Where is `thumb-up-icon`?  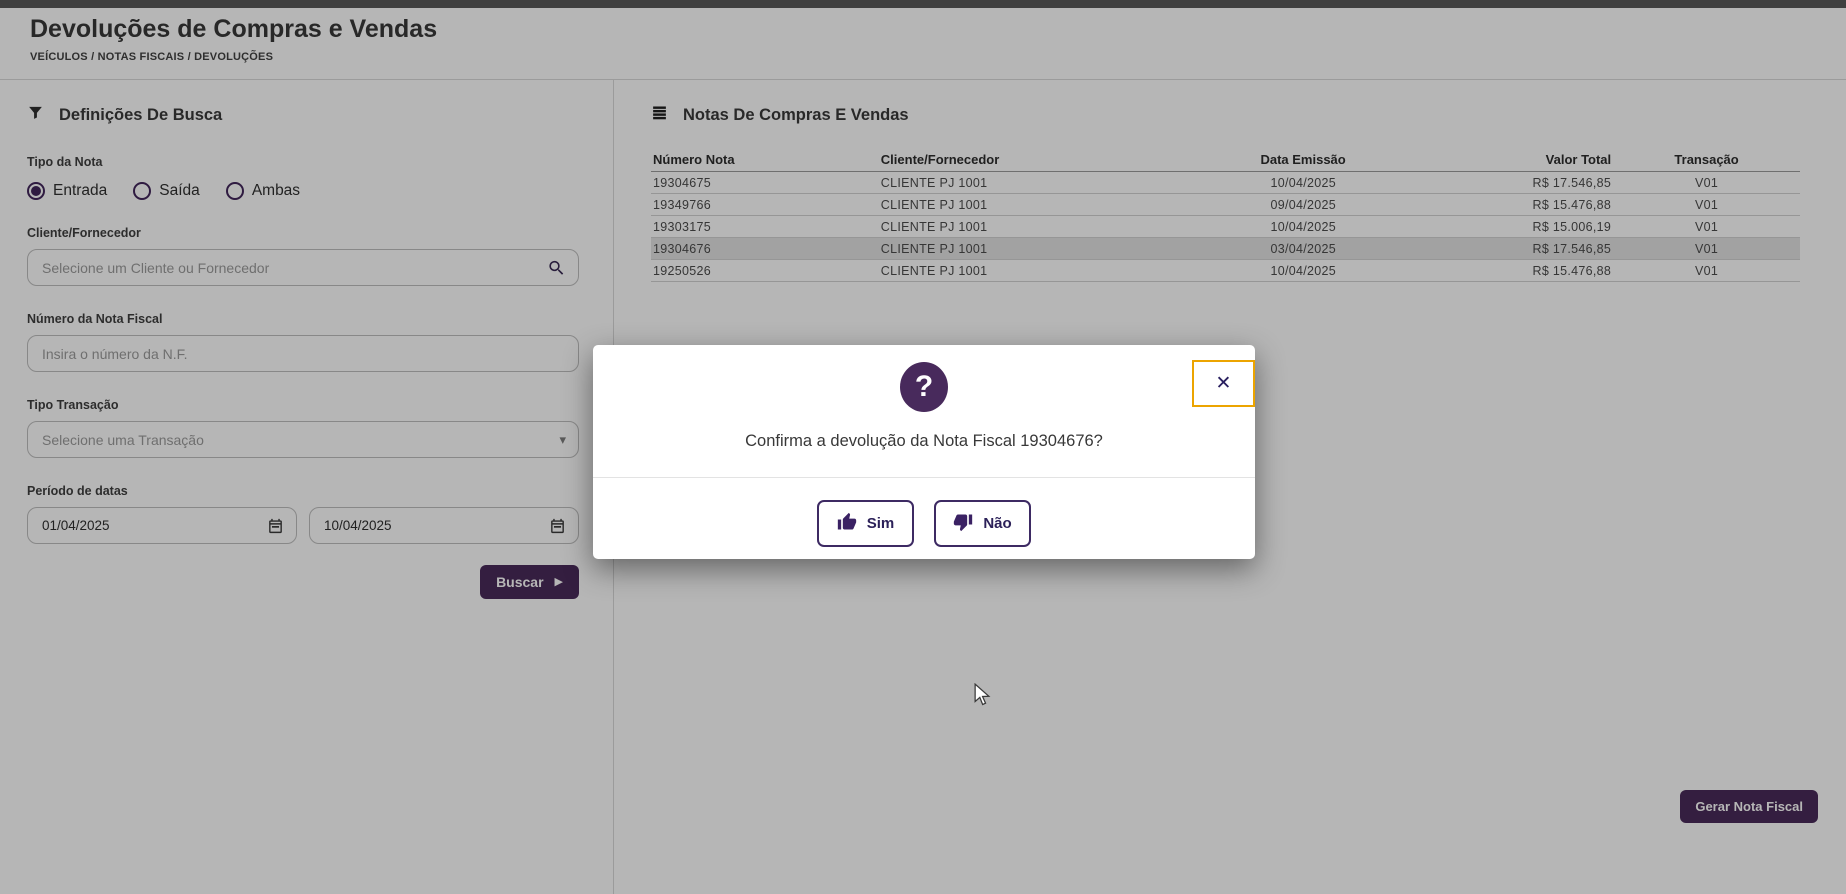 thumb-up-icon is located at coordinates (847, 524).